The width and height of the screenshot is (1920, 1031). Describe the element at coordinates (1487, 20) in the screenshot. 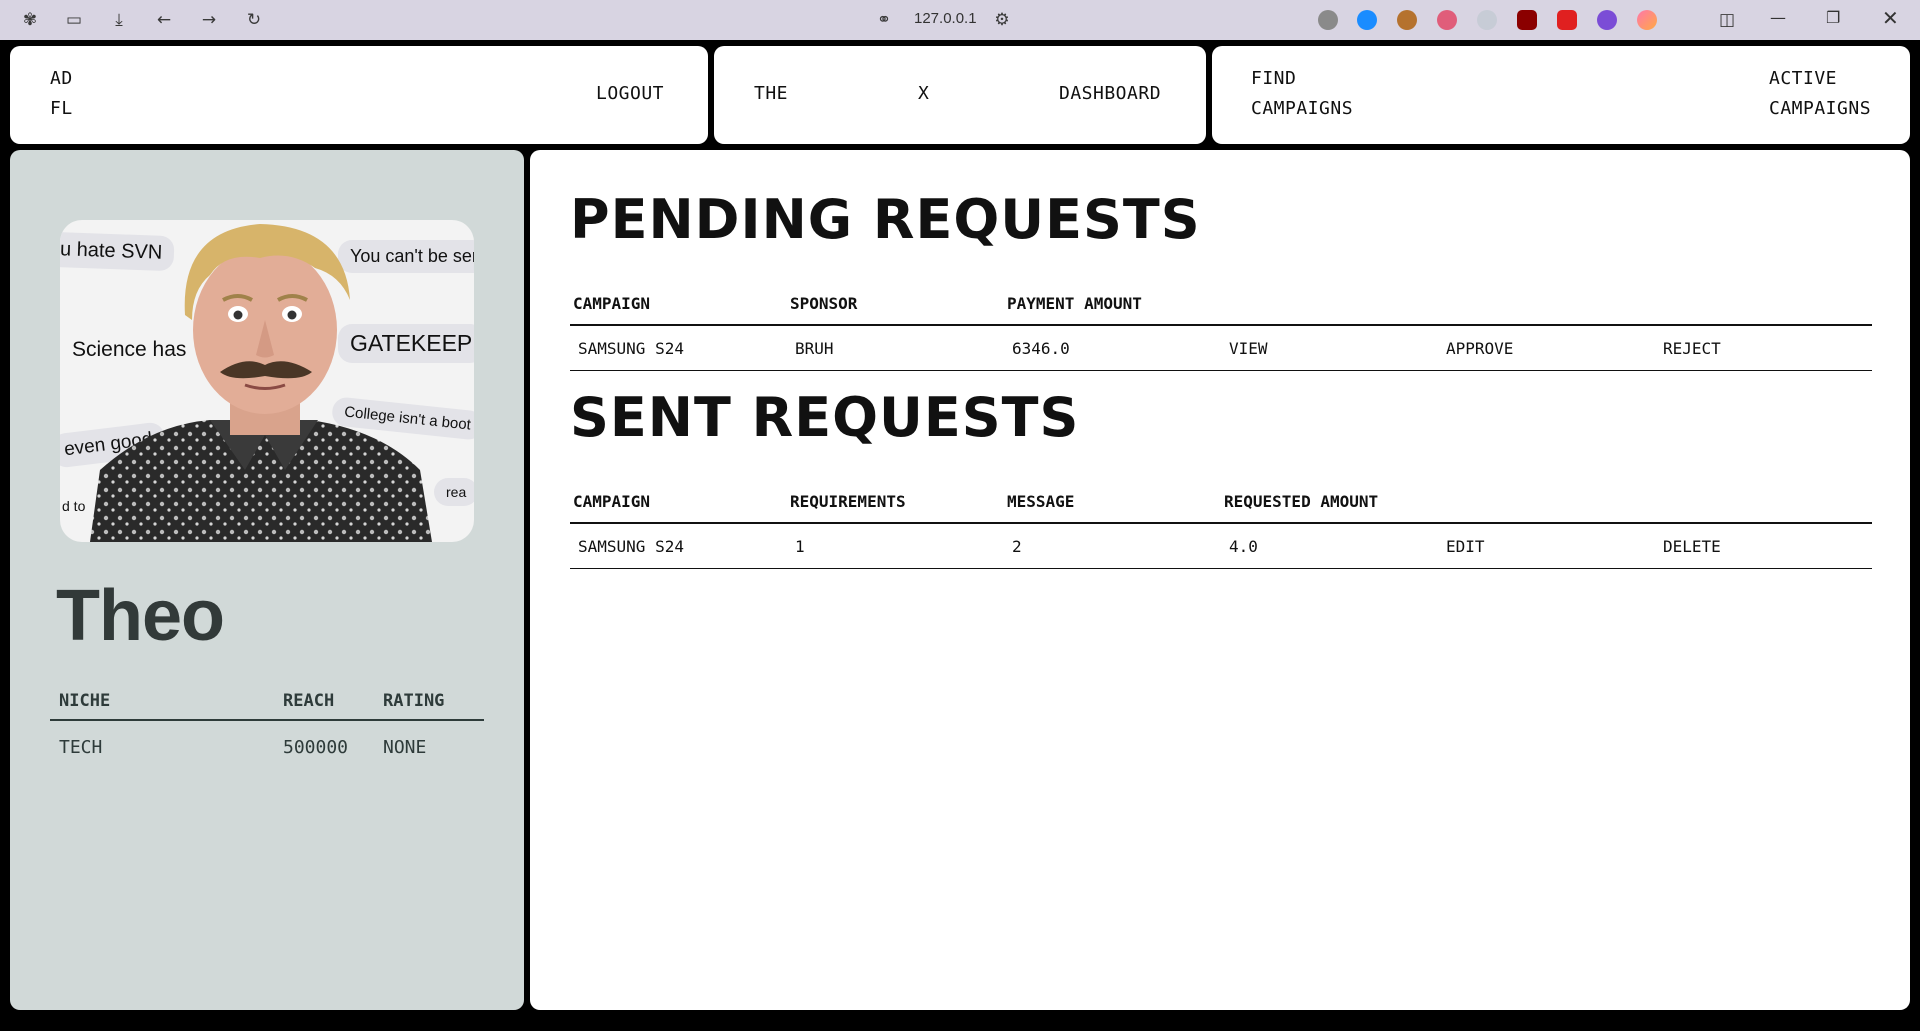

I see `extension-shield-icon` at that location.